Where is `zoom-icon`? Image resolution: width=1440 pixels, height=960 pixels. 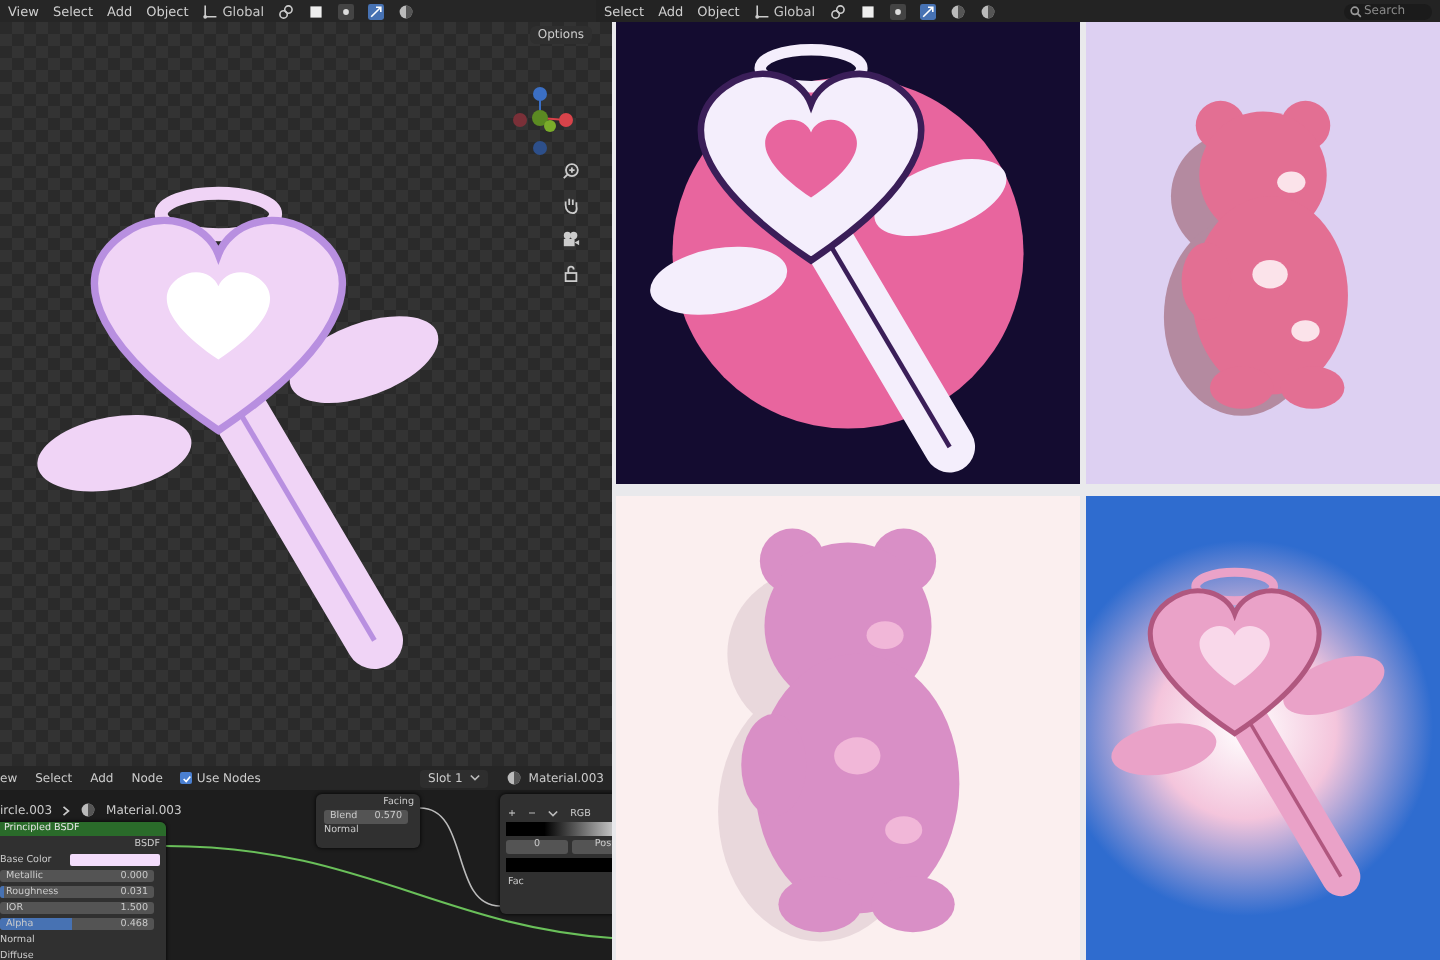 zoom-icon is located at coordinates (571, 171).